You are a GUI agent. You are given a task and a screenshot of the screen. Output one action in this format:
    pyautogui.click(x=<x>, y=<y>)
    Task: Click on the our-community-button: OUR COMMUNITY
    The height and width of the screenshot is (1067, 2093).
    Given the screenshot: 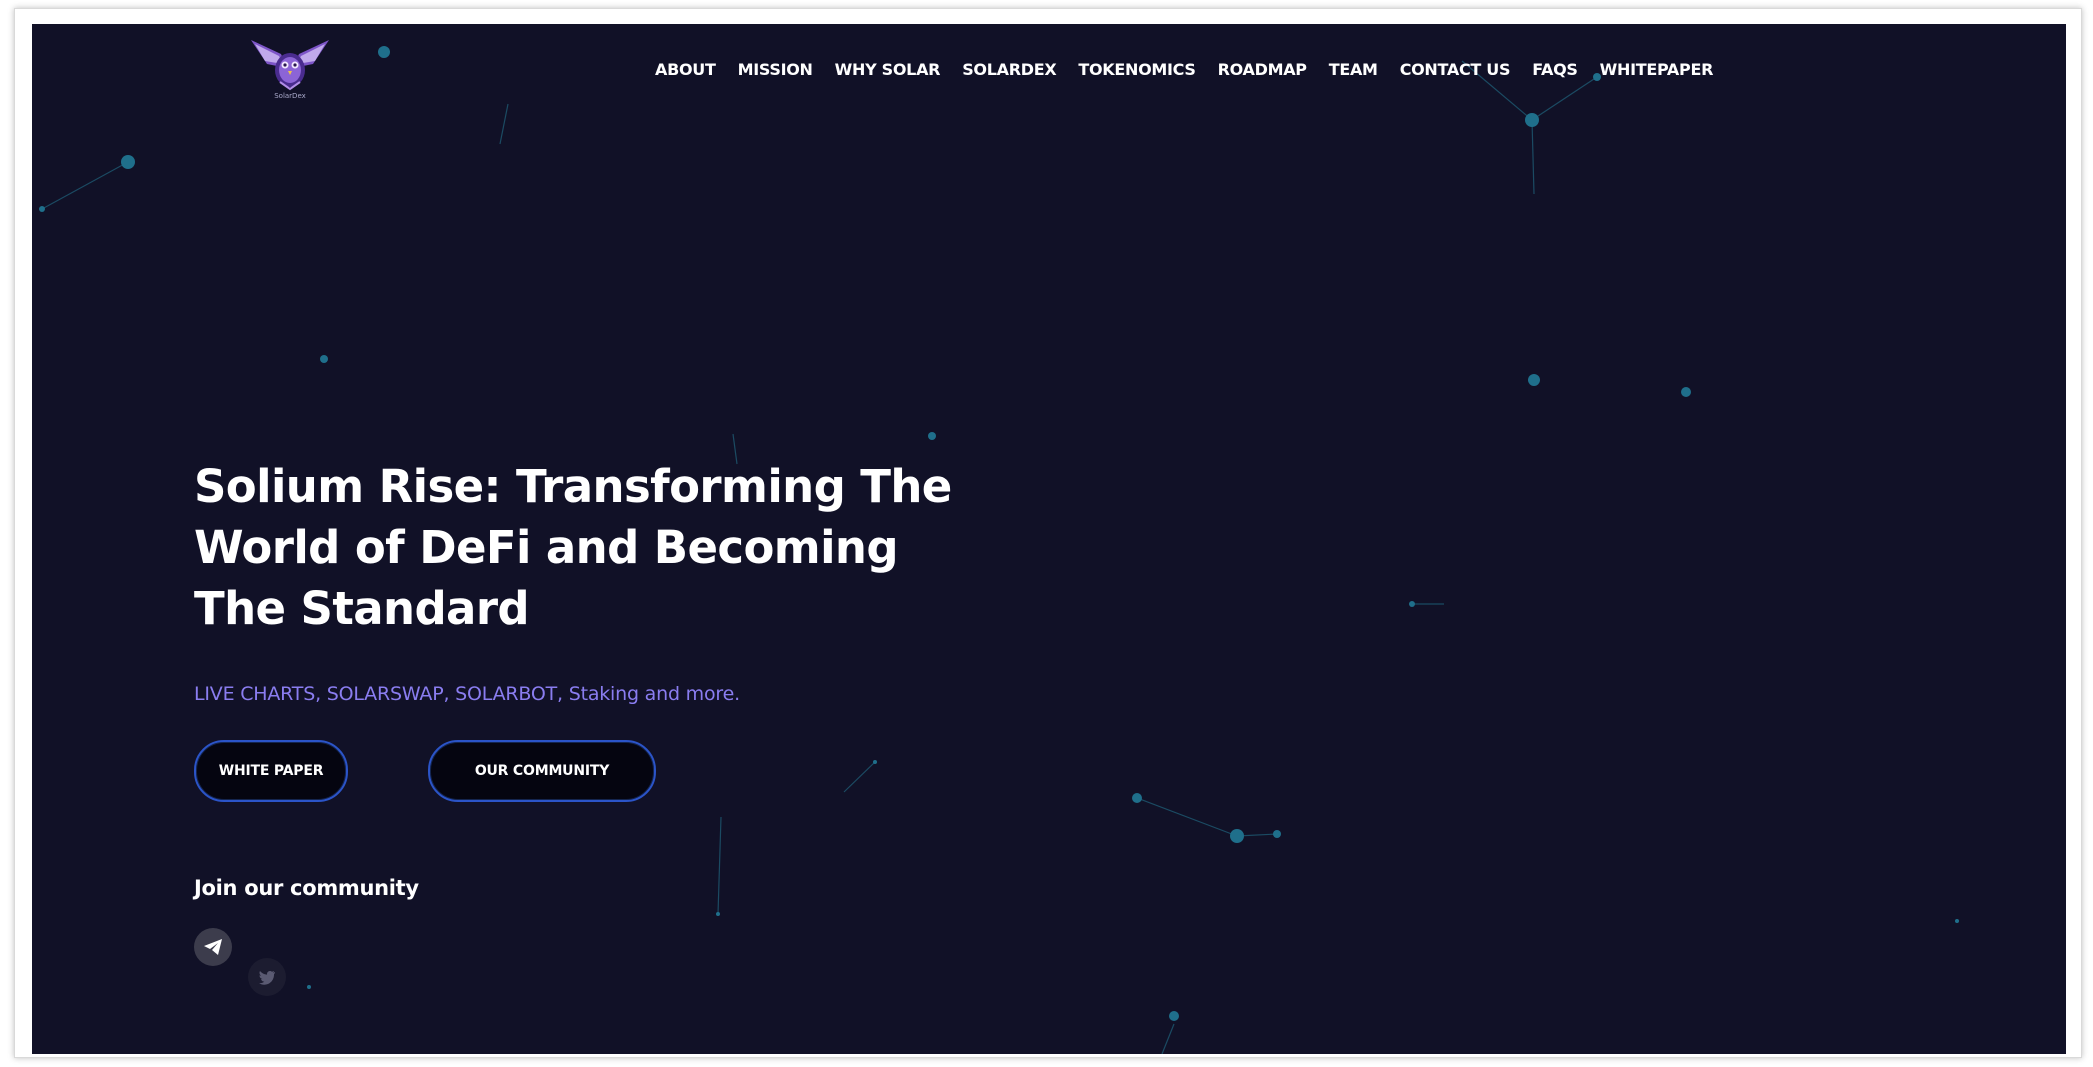 What is the action you would take?
    pyautogui.click(x=542, y=771)
    